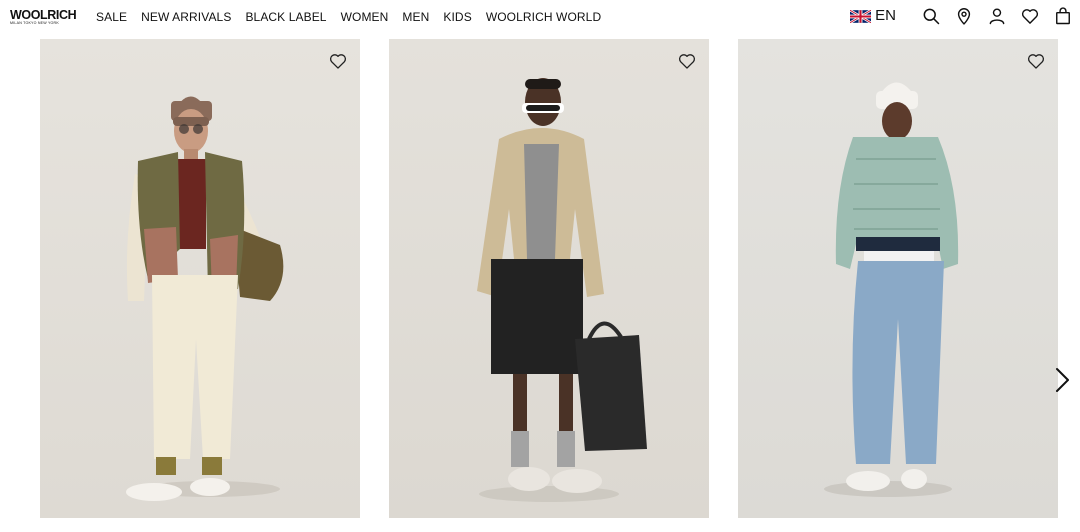 This screenshot has height=532, width=1080. Describe the element at coordinates (415, 17) in the screenshot. I see `nav-item-men: MEN` at that location.